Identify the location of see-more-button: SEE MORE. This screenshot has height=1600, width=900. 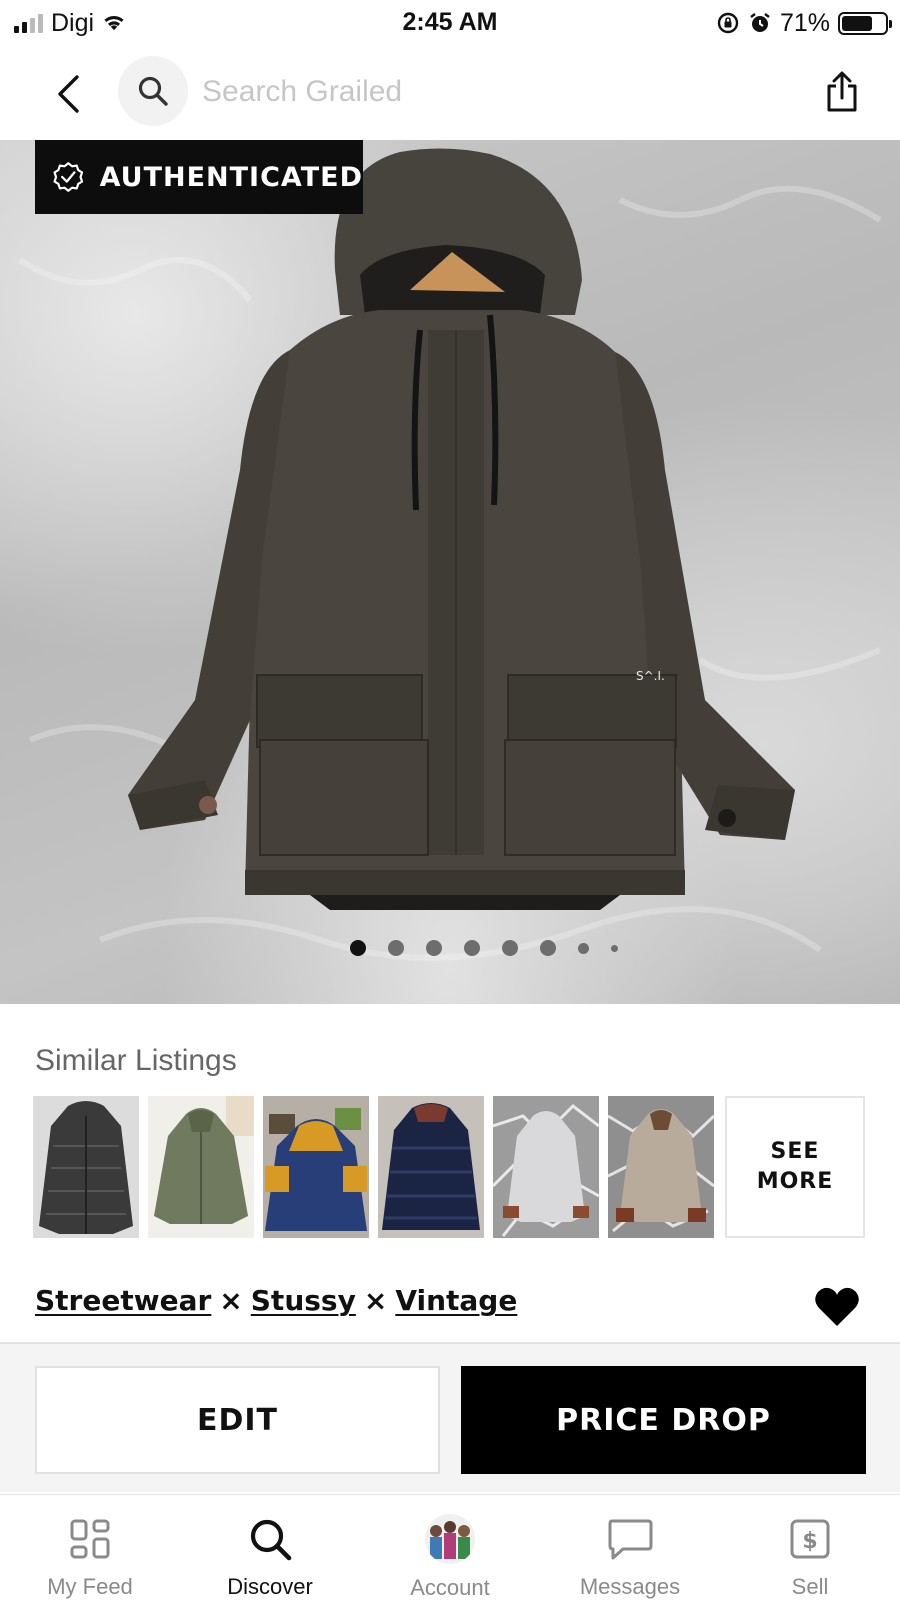
(795, 1167).